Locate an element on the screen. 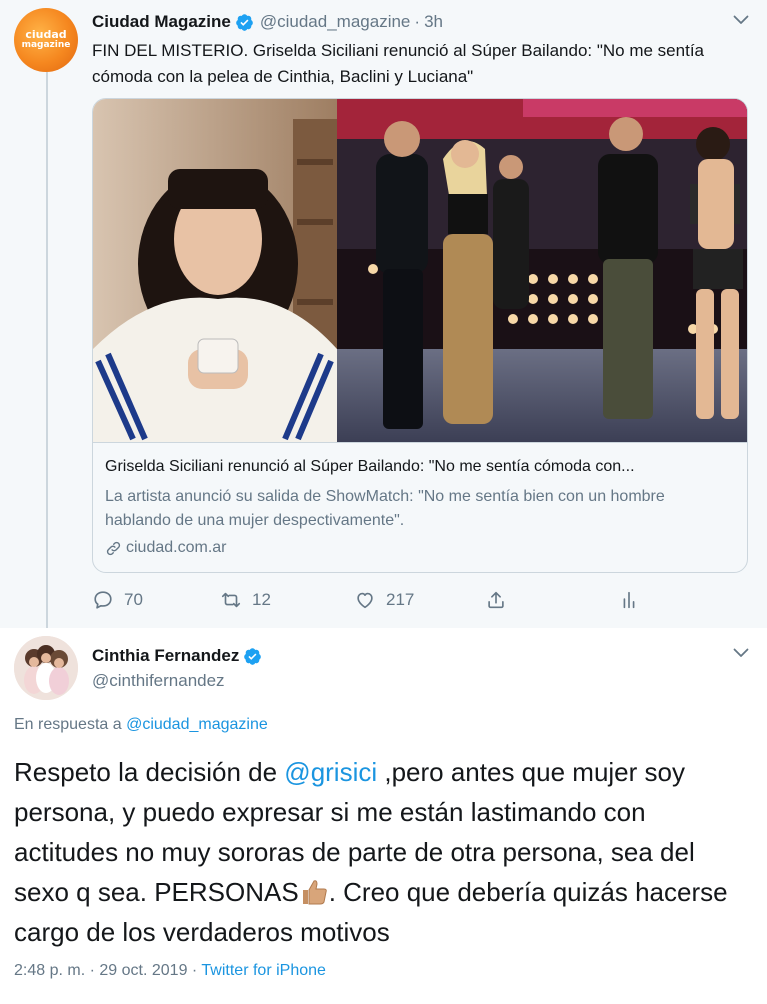  cinthia-fernandez-avatar is located at coordinates (46, 668).